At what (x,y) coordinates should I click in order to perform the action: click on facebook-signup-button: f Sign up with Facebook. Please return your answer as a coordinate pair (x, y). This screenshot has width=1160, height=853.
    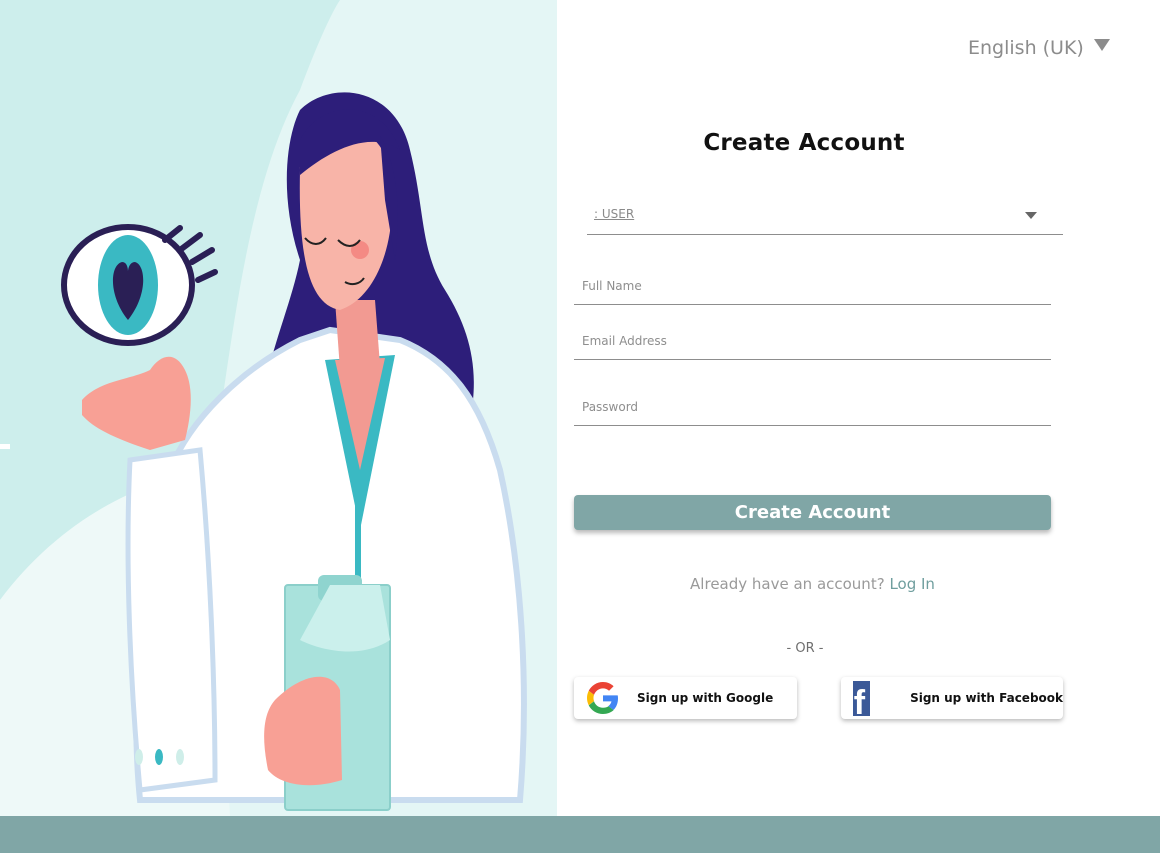
    Looking at the image, I should click on (952, 698).